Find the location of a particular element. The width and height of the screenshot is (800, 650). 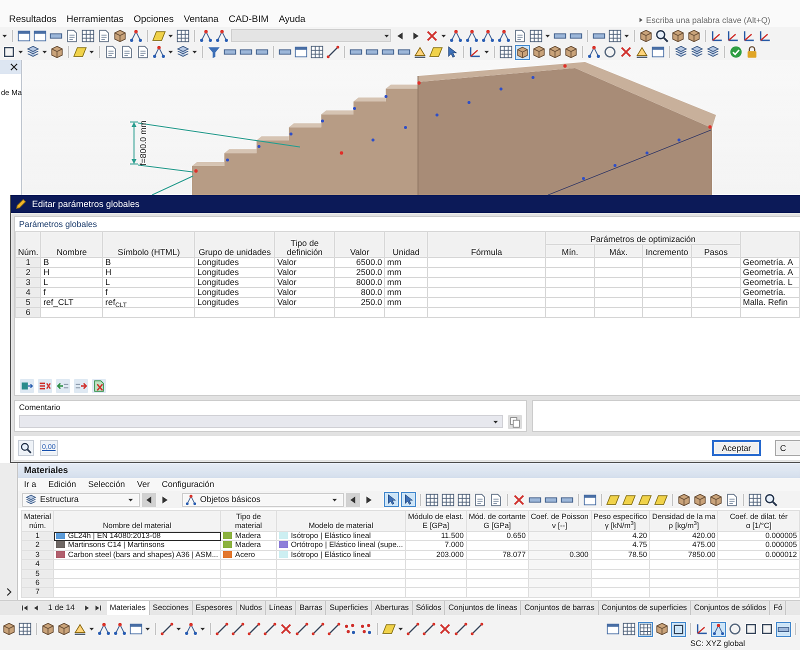

menu-item: Selección is located at coordinates (107, 484).